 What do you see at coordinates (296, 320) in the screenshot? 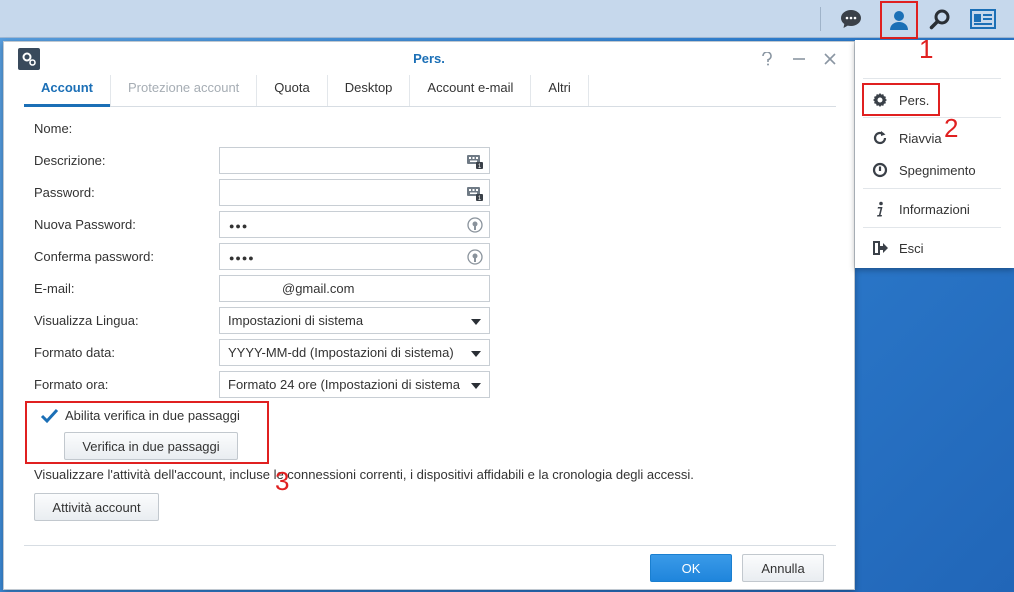
I see `language-value: Impostazioni di sistema` at bounding box center [296, 320].